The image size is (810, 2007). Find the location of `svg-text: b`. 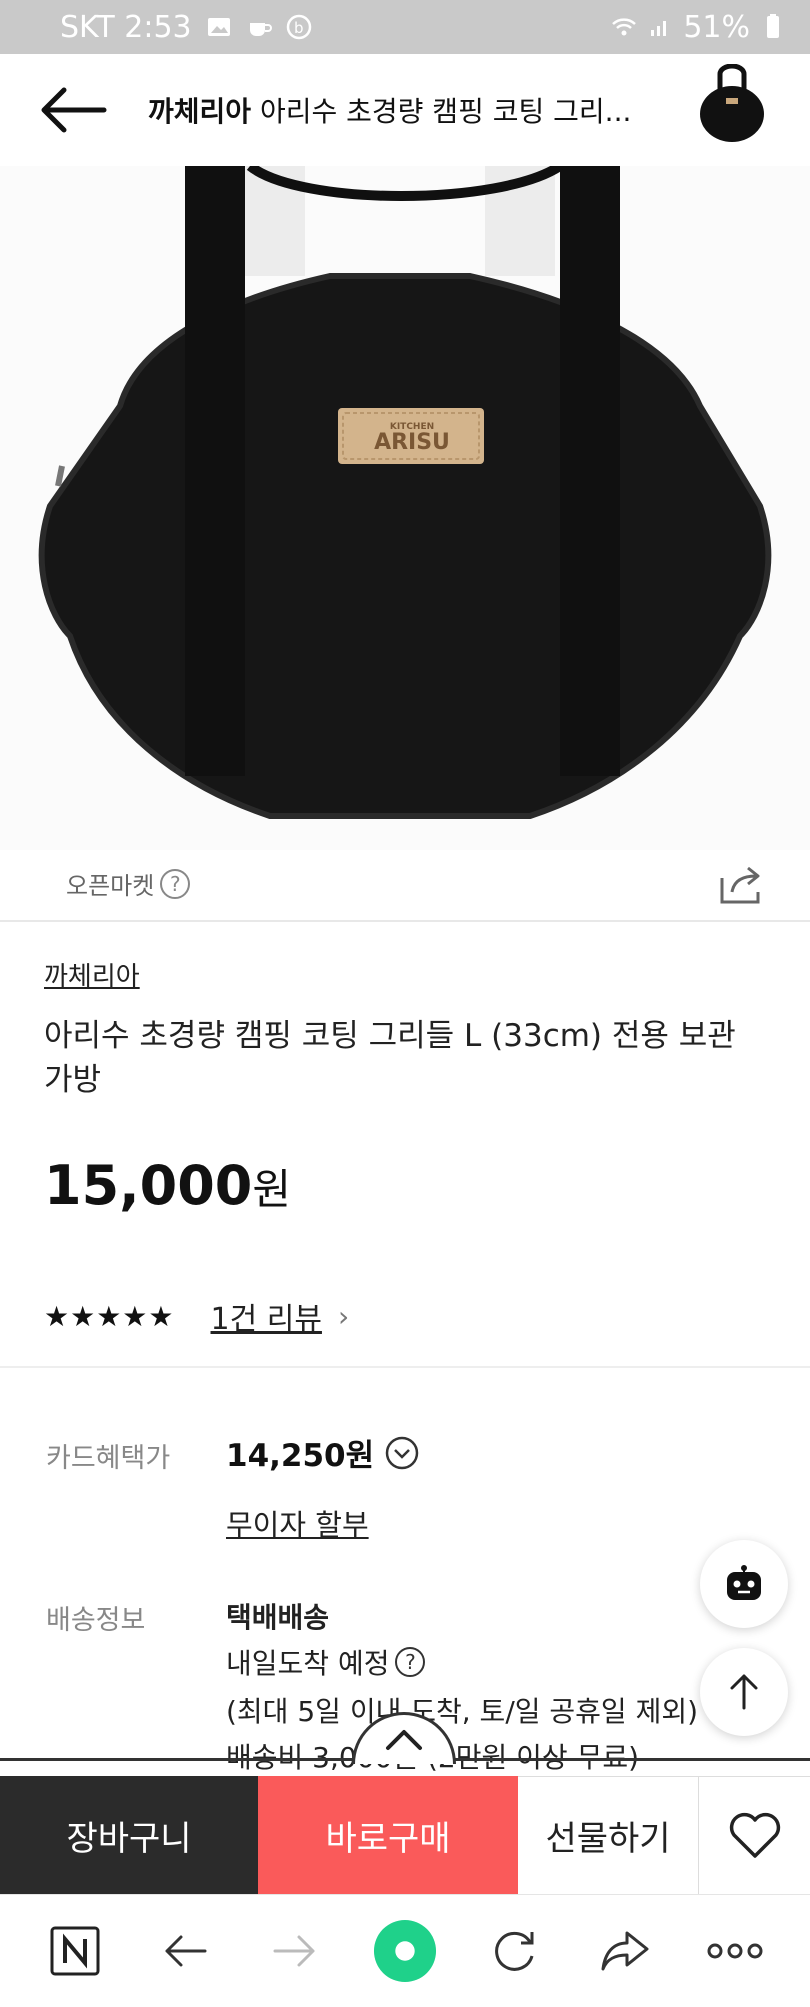

svg-text: b is located at coordinates (299, 28).